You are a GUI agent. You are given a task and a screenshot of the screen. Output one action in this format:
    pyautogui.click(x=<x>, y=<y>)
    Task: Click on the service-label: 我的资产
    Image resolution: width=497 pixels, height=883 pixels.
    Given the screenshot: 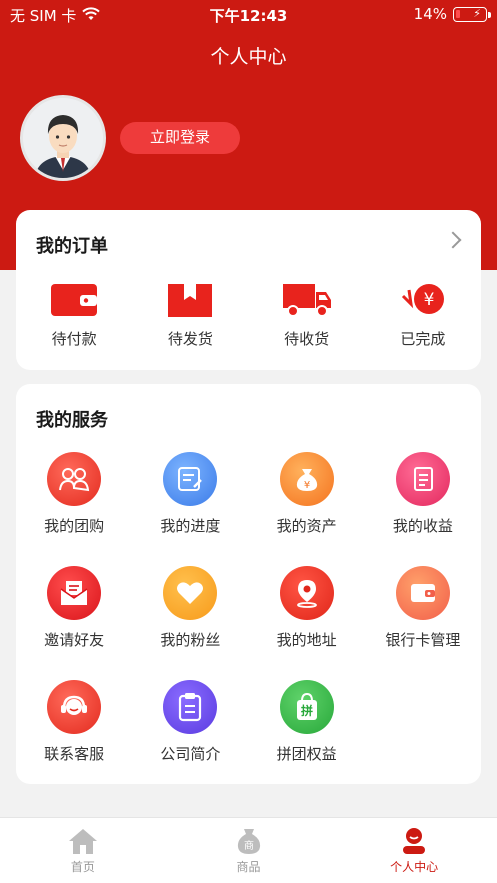 What is the action you would take?
    pyautogui.click(x=306, y=526)
    